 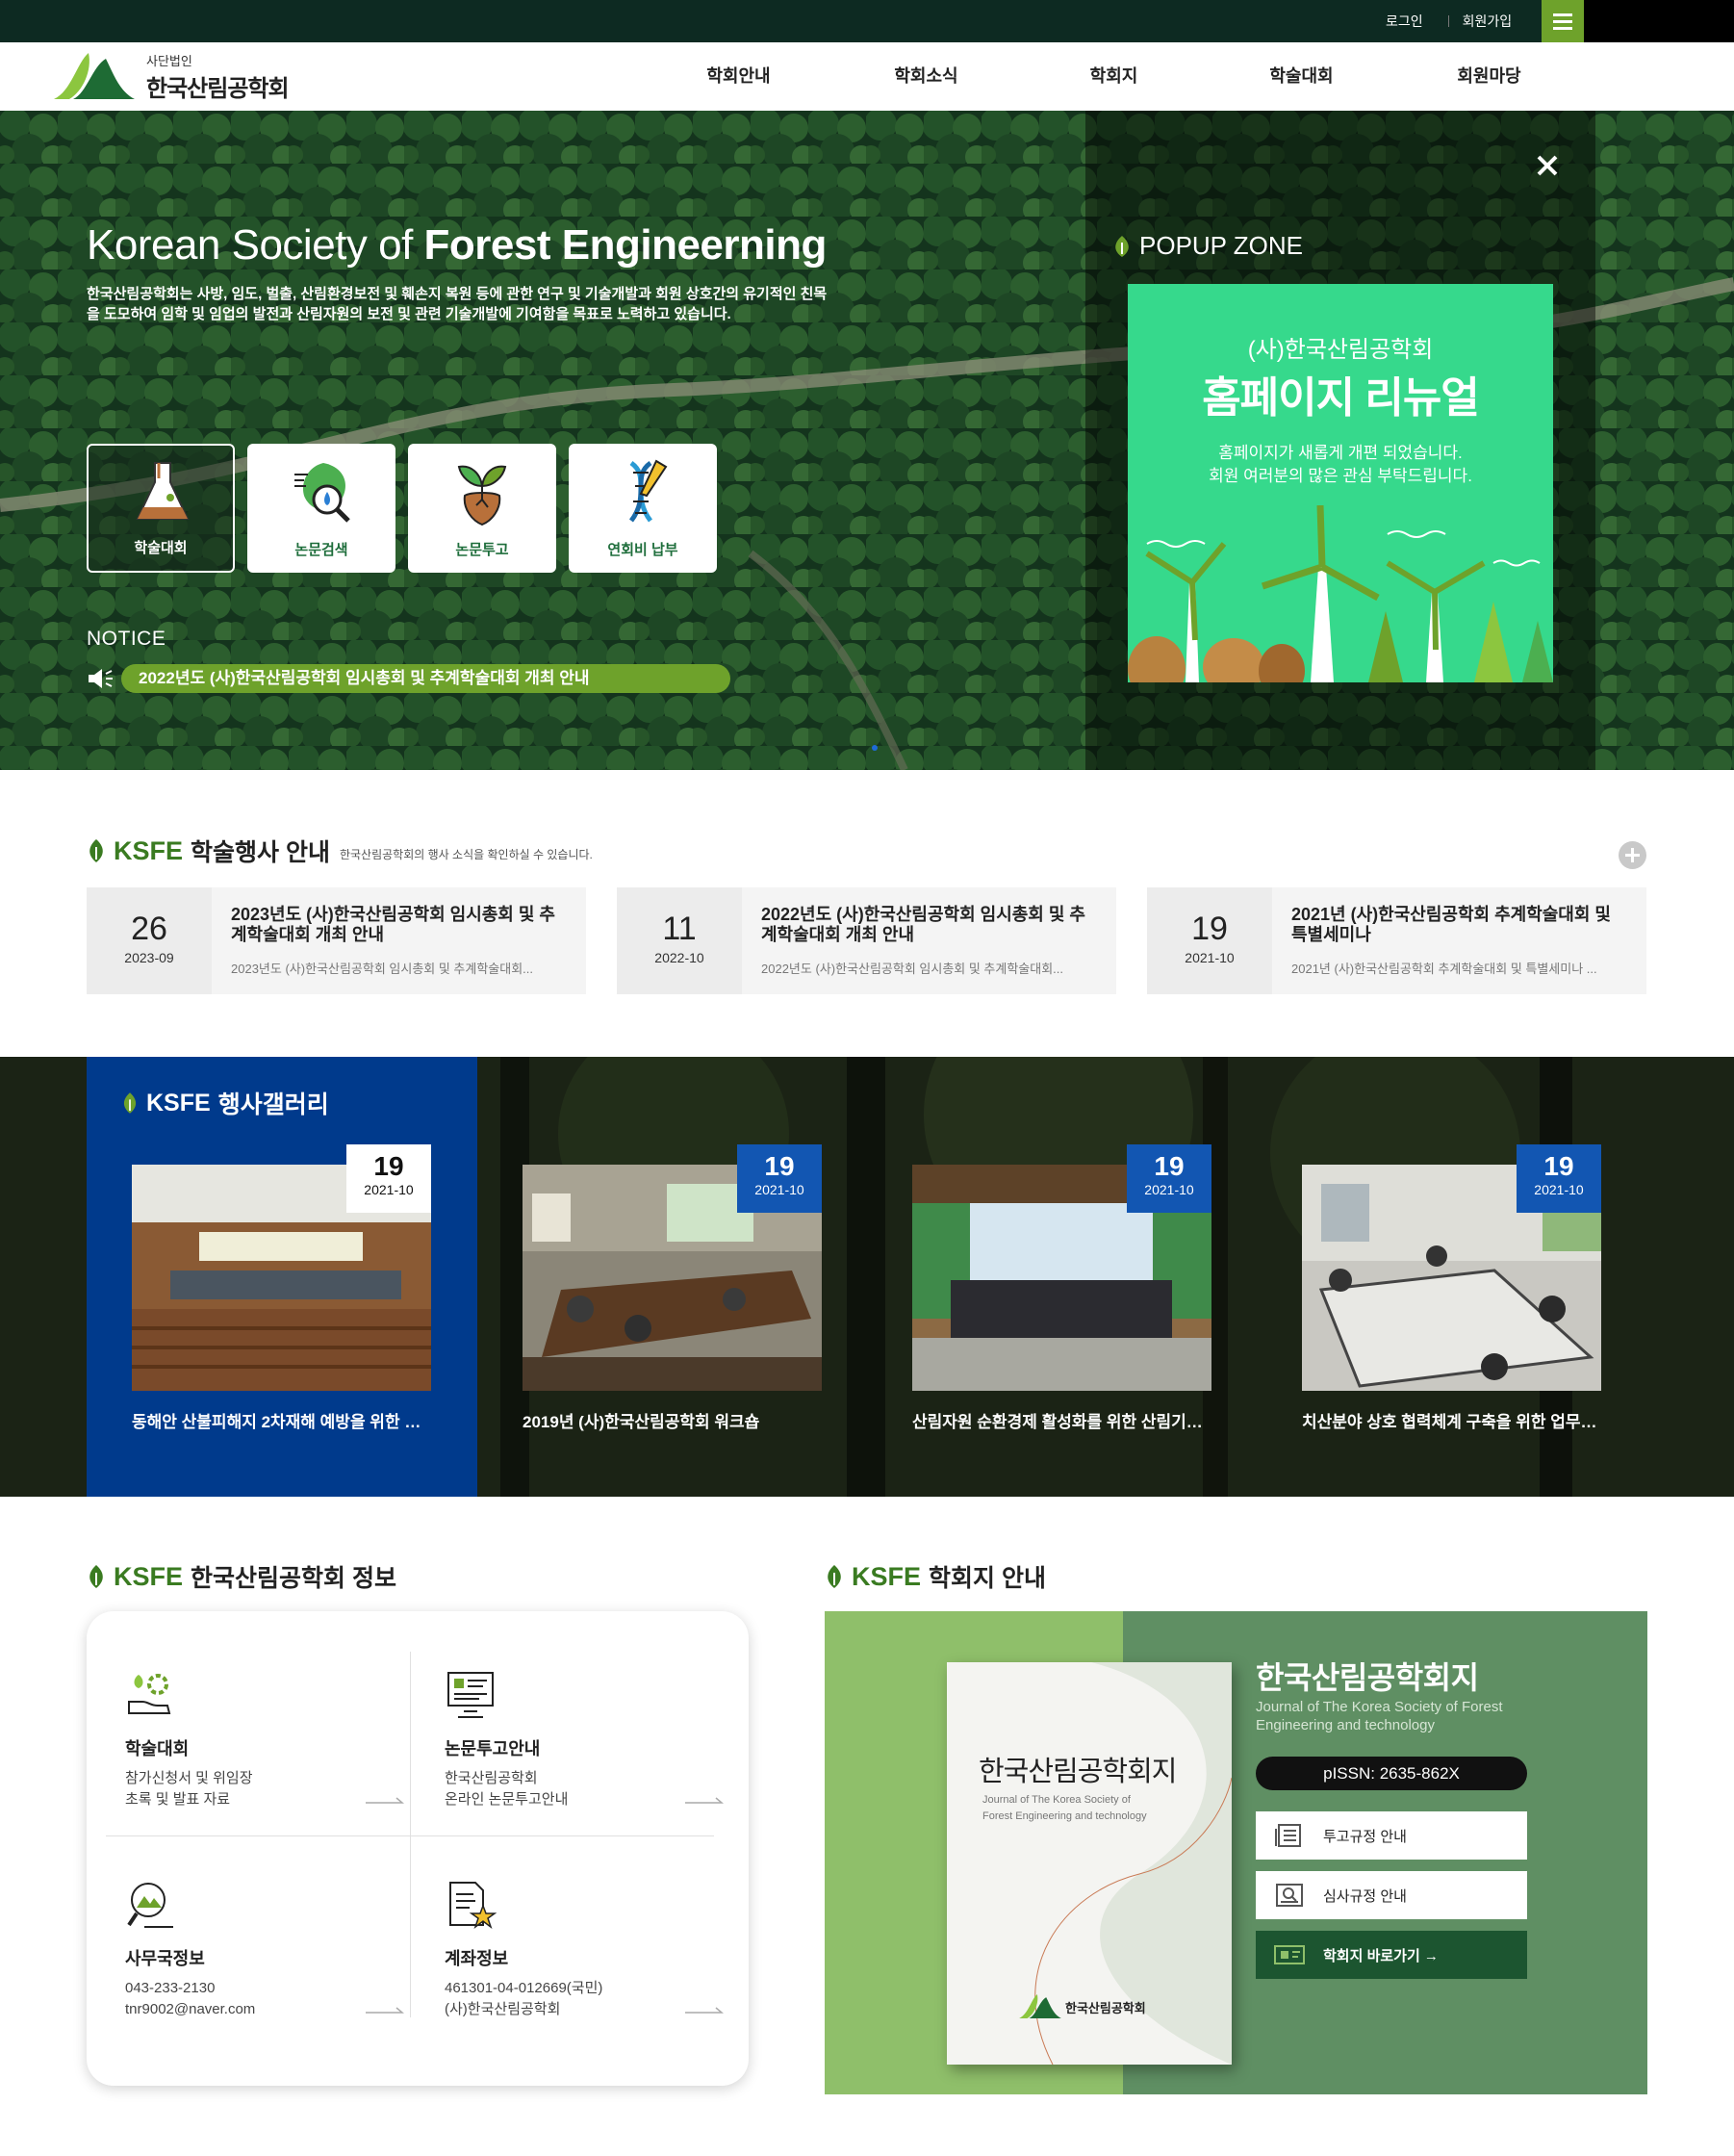 What do you see at coordinates (322, 493) in the screenshot?
I see `leaf-search-icon` at bounding box center [322, 493].